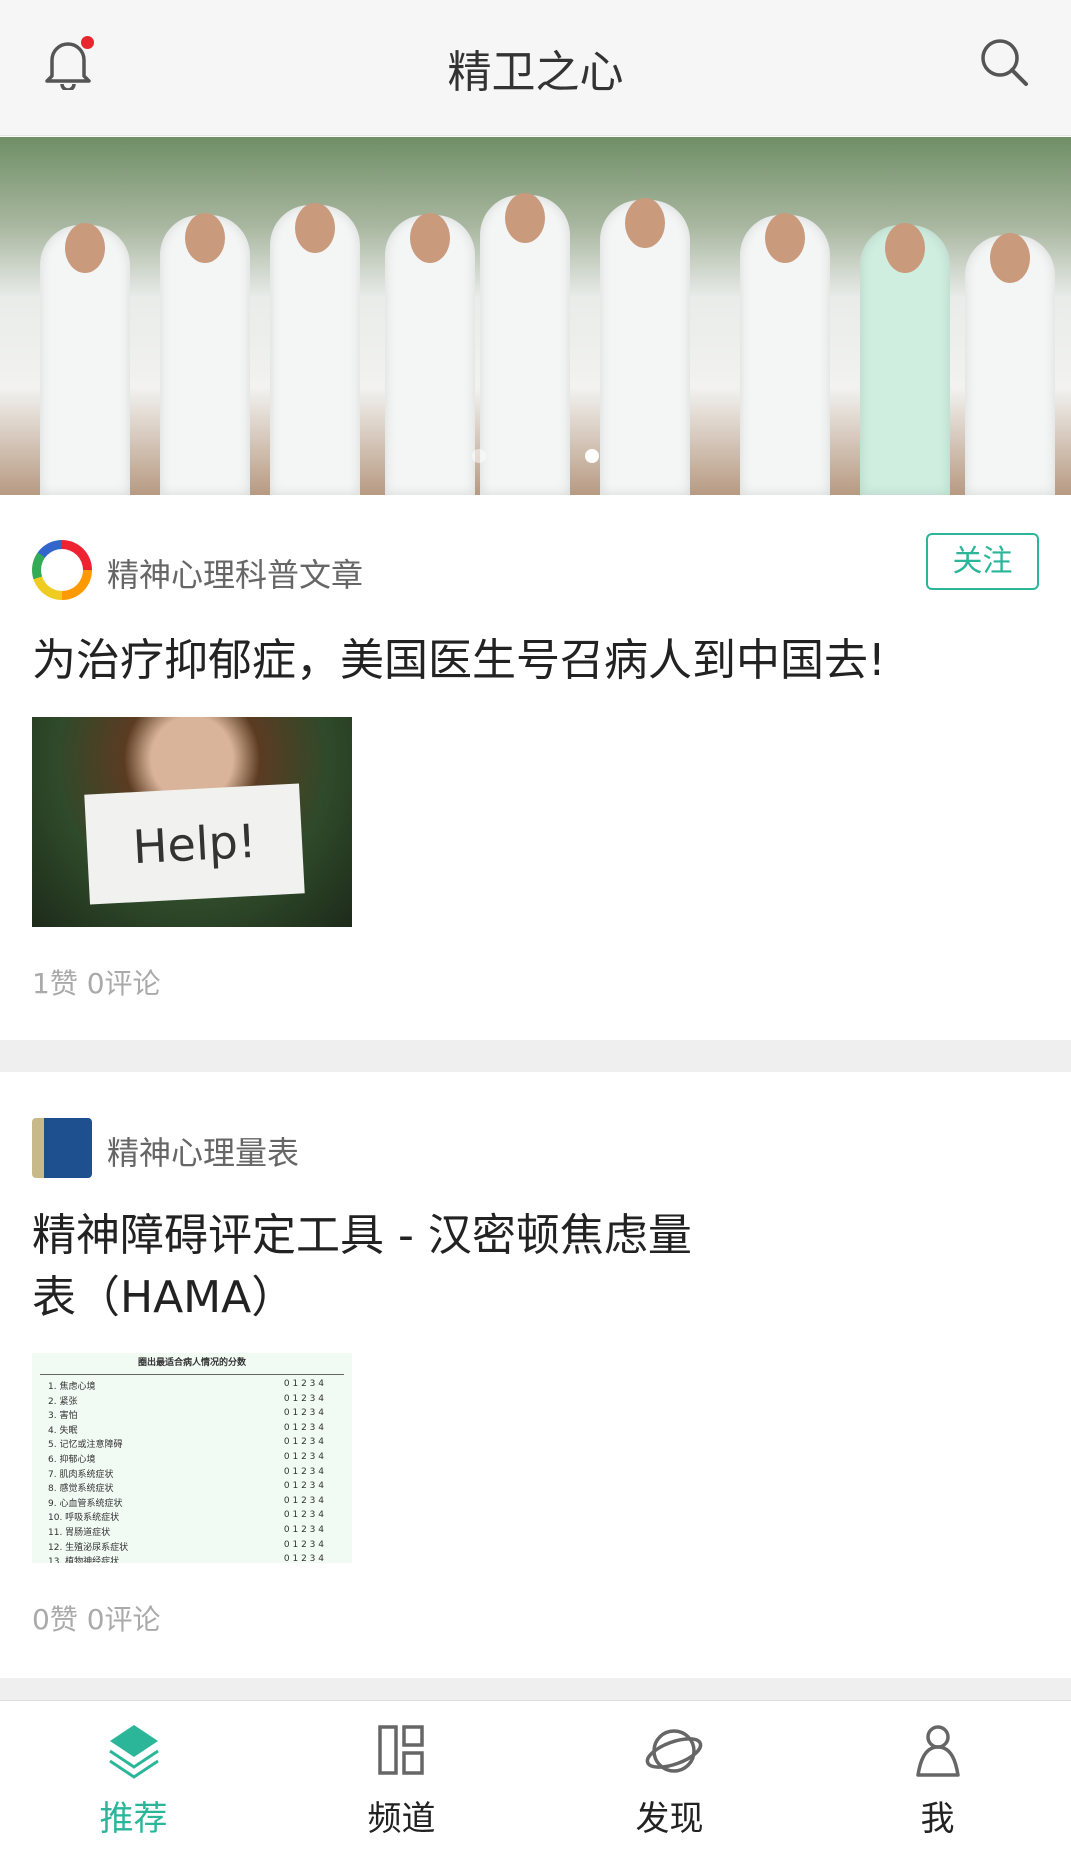 This screenshot has height=1852, width=1071. Describe the element at coordinates (72, 1459) in the screenshot. I see `scale-item-label: 6. 抑郁心境` at that location.